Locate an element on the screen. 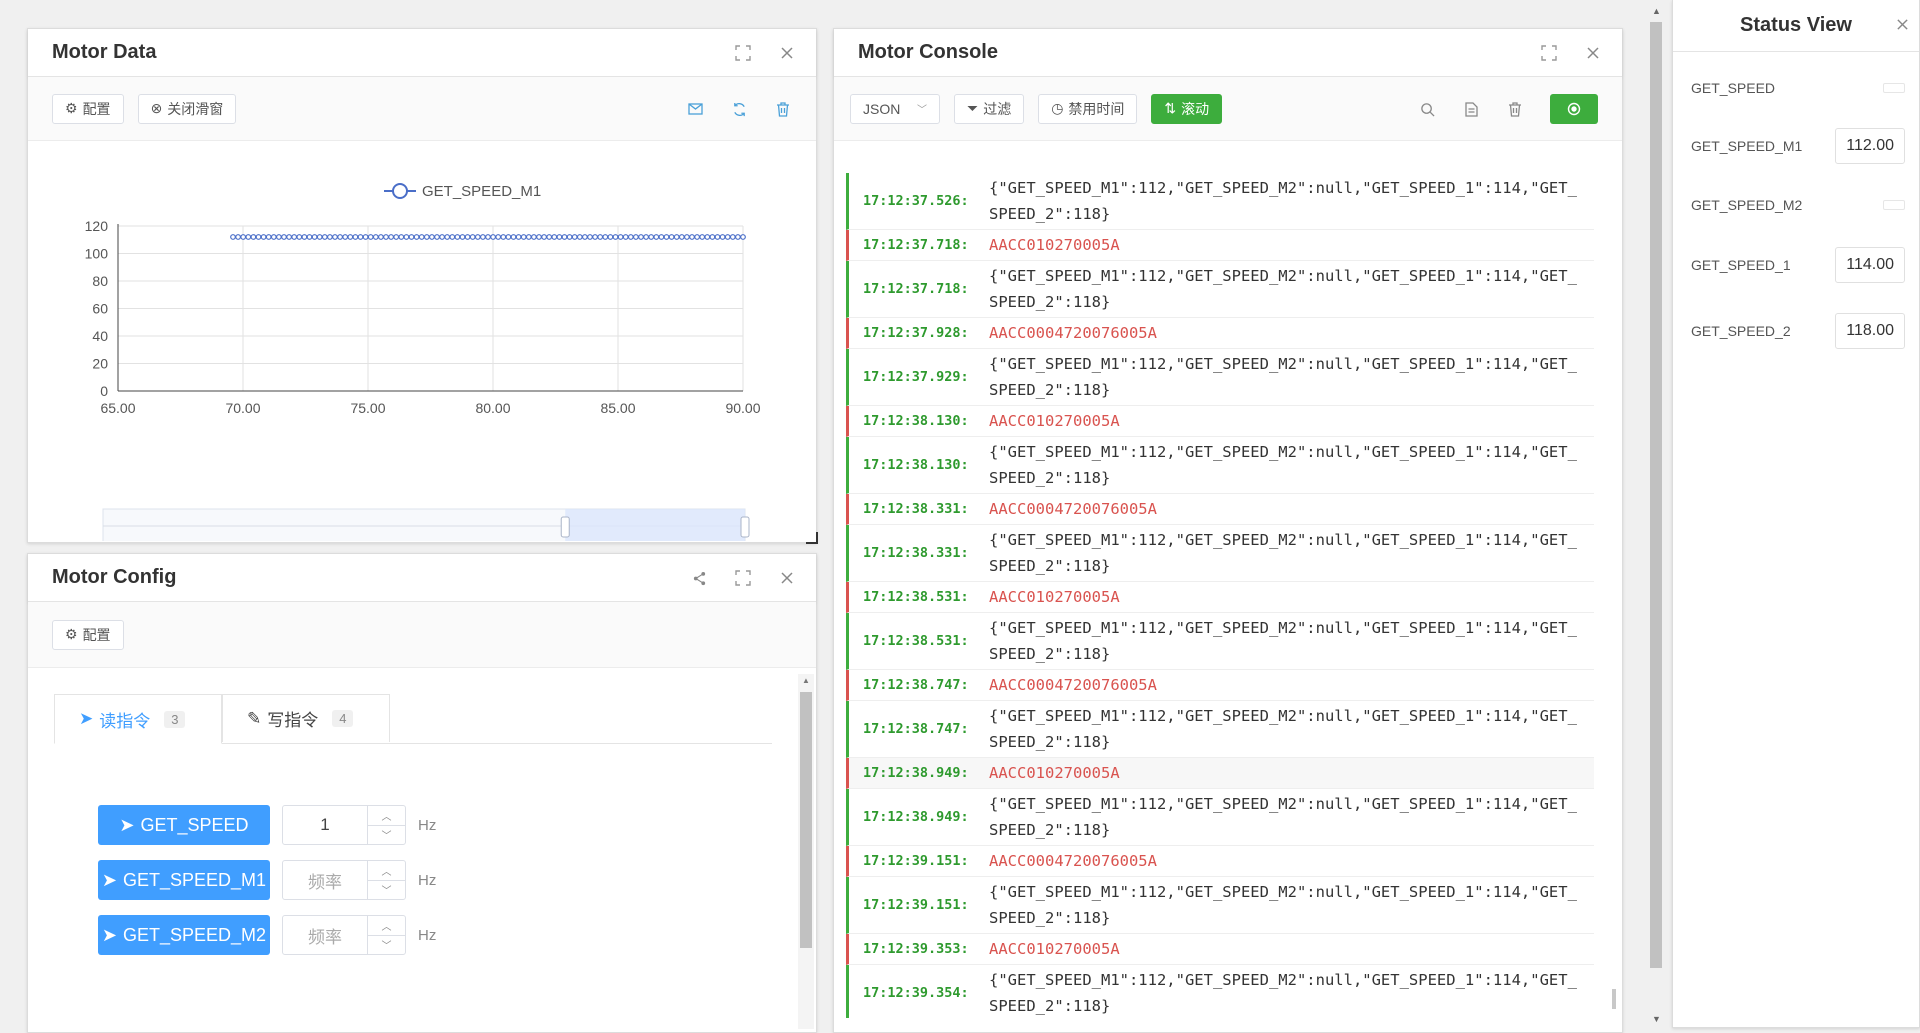  page-scrollbar: ▲ ▼ is located at coordinates (1656, 514).